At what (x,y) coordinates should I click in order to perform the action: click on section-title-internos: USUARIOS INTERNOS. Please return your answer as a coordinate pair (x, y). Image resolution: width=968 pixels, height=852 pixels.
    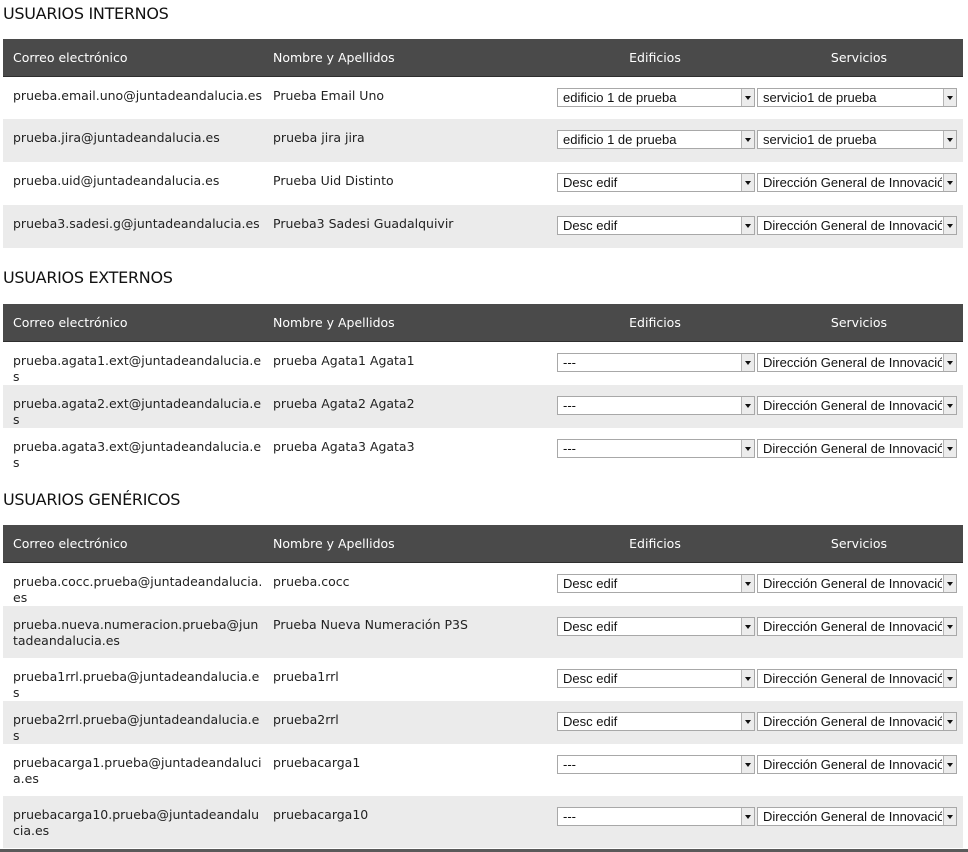
    Looking at the image, I should click on (86, 13).